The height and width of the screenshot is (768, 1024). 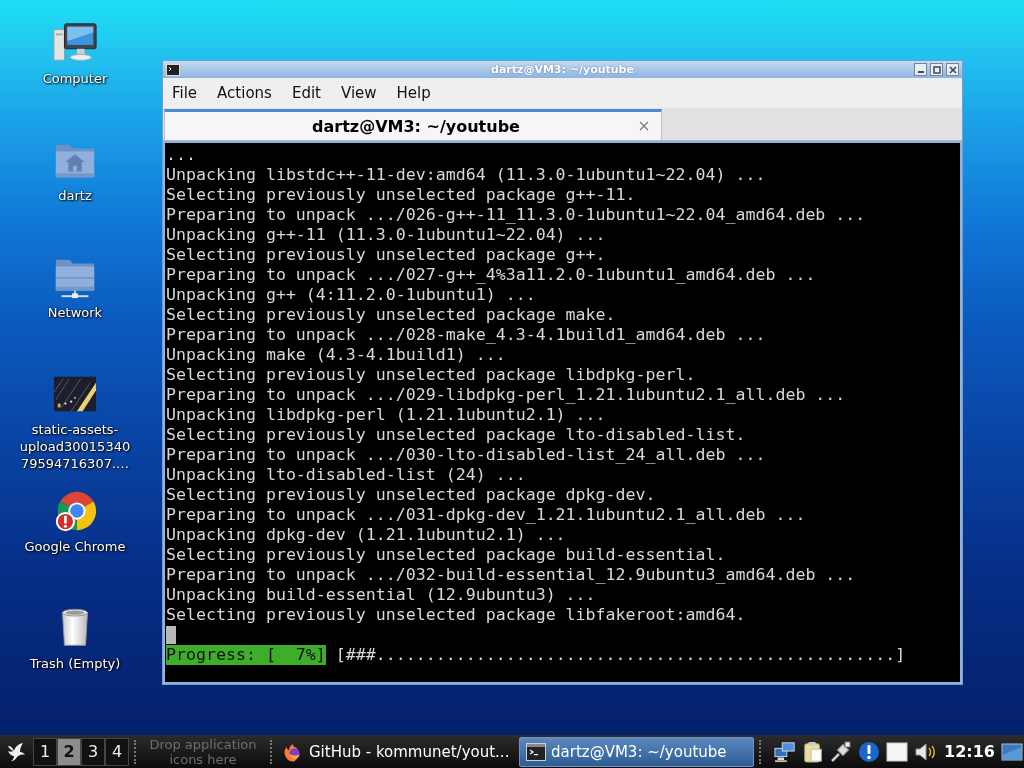 I want to click on minimize-button, so click(x=920, y=69).